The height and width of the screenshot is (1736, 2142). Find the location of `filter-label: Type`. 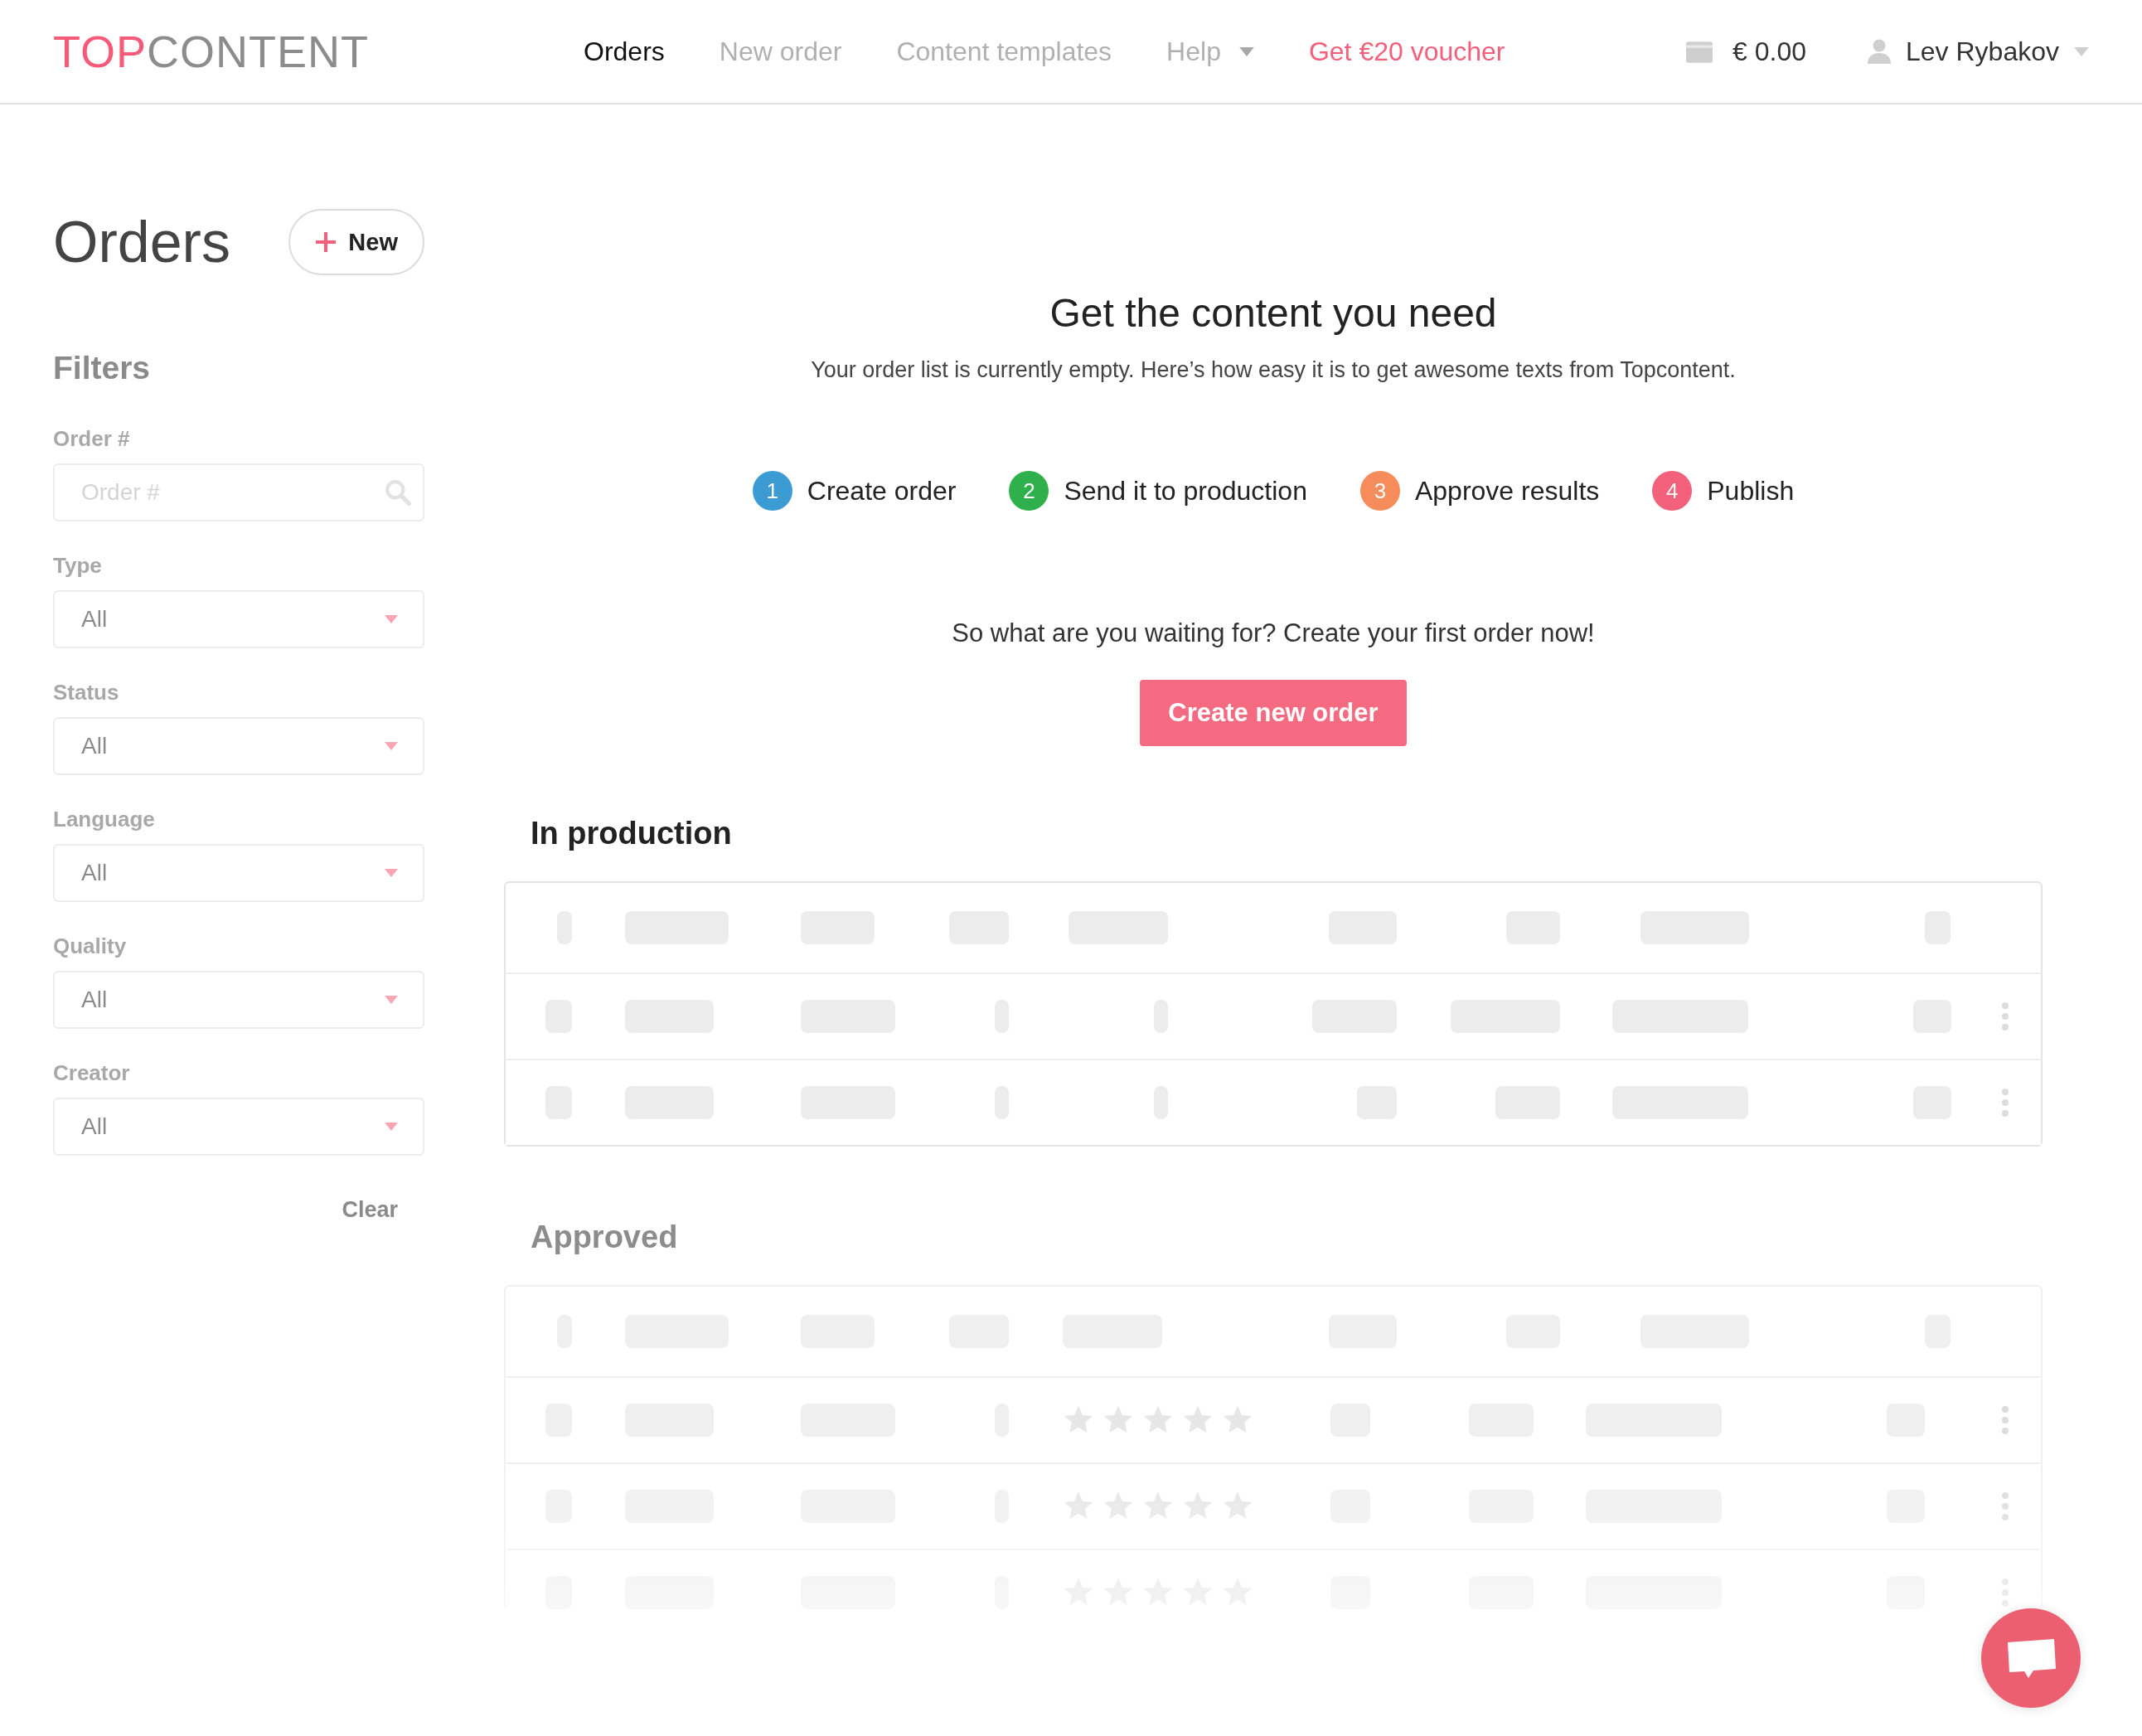

filter-label: Type is located at coordinates (78, 566).